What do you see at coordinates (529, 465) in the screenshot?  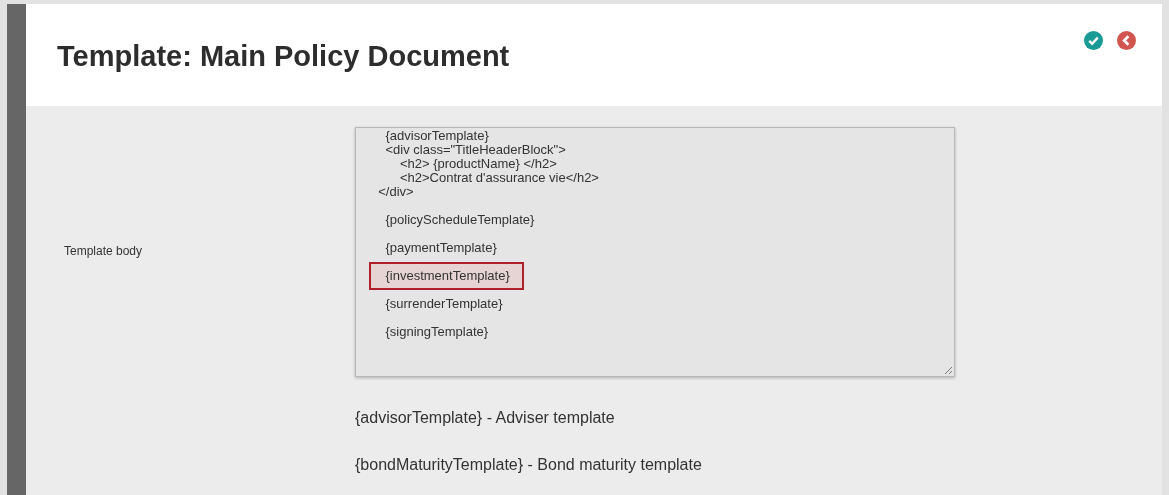 I see `placeholder-legend-text: {bondMaturityTemplate} - Bond maturity template` at bounding box center [529, 465].